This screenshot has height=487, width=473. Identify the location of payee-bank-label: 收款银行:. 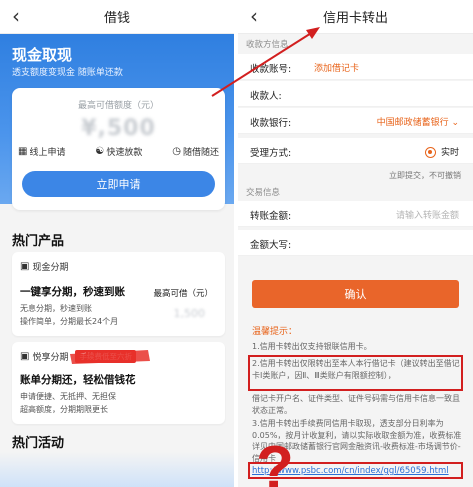
(271, 123).